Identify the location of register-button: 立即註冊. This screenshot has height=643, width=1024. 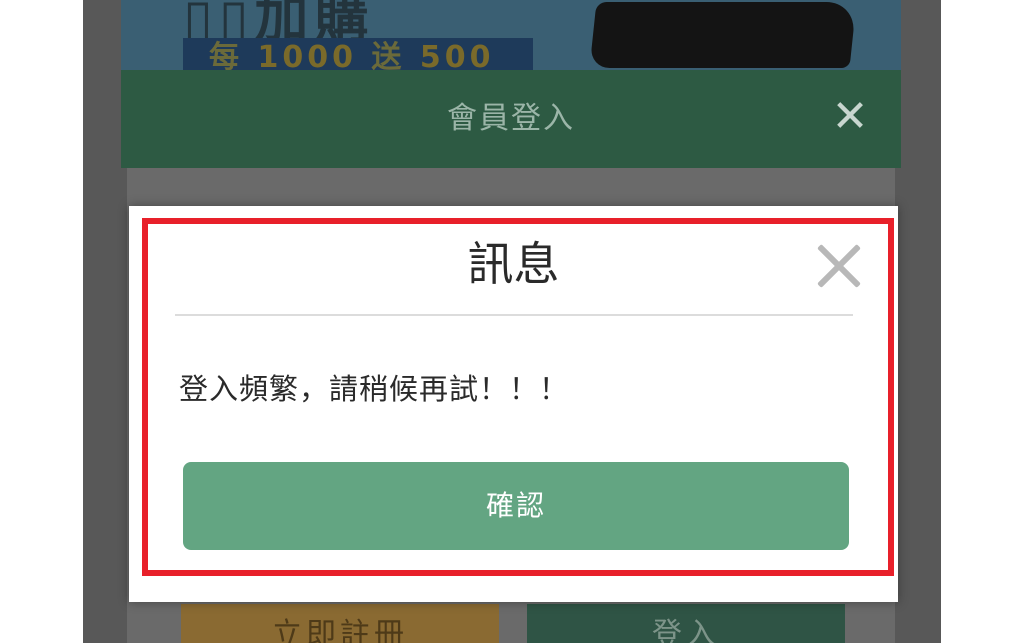
(340, 623).